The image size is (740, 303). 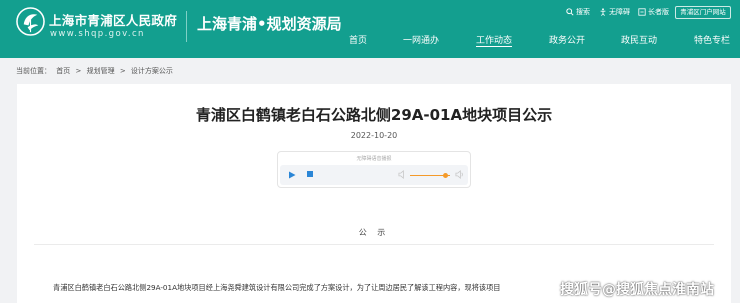 I want to click on breadcrumb: 当前位置： 首页 > 规划管理 > 设计方案公示, so click(x=96, y=71).